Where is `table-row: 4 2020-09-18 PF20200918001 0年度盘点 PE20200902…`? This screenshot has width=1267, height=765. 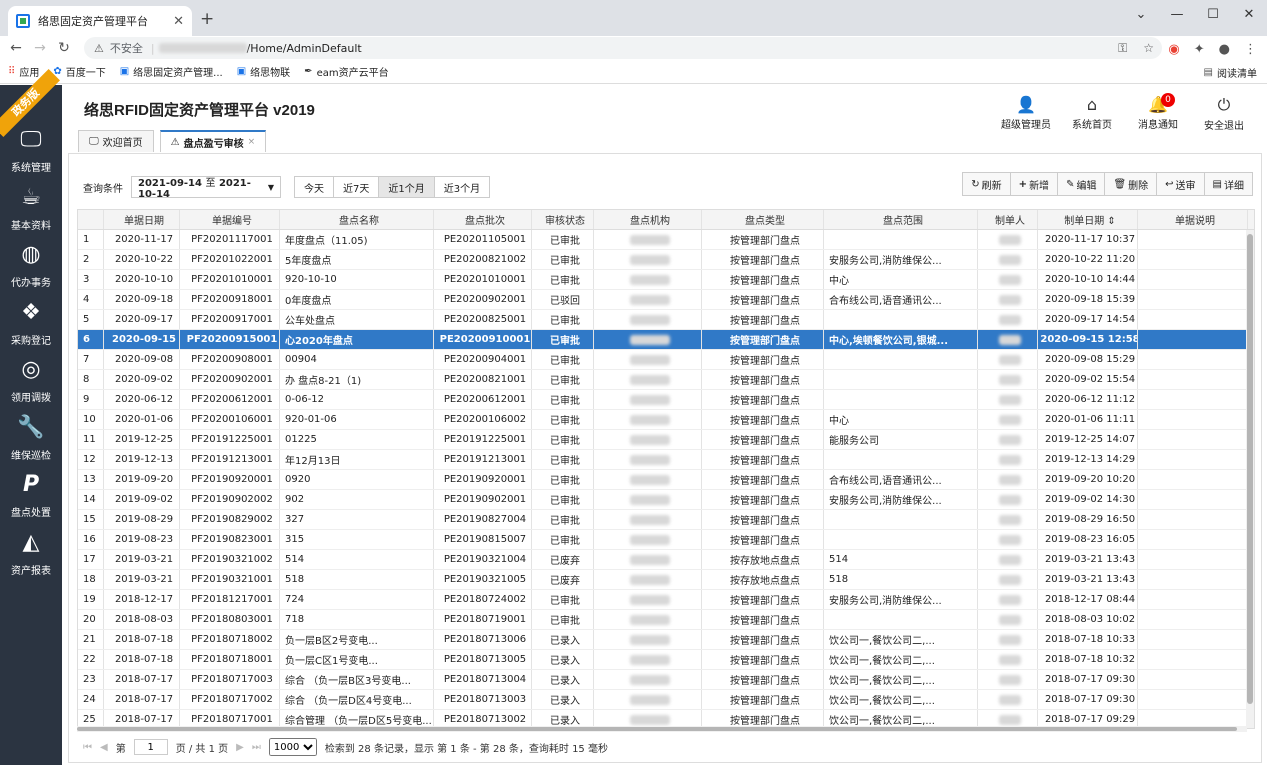
table-row: 4 2020-09-18 PF20200918001 0年度盘点 PE20200902… is located at coordinates (666, 300).